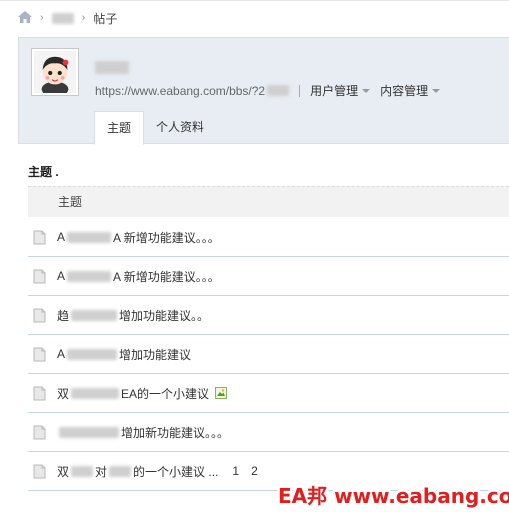 The height and width of the screenshot is (512, 509). What do you see at coordinates (340, 90) in the screenshot?
I see `user-manage-menu: 用户管理` at bounding box center [340, 90].